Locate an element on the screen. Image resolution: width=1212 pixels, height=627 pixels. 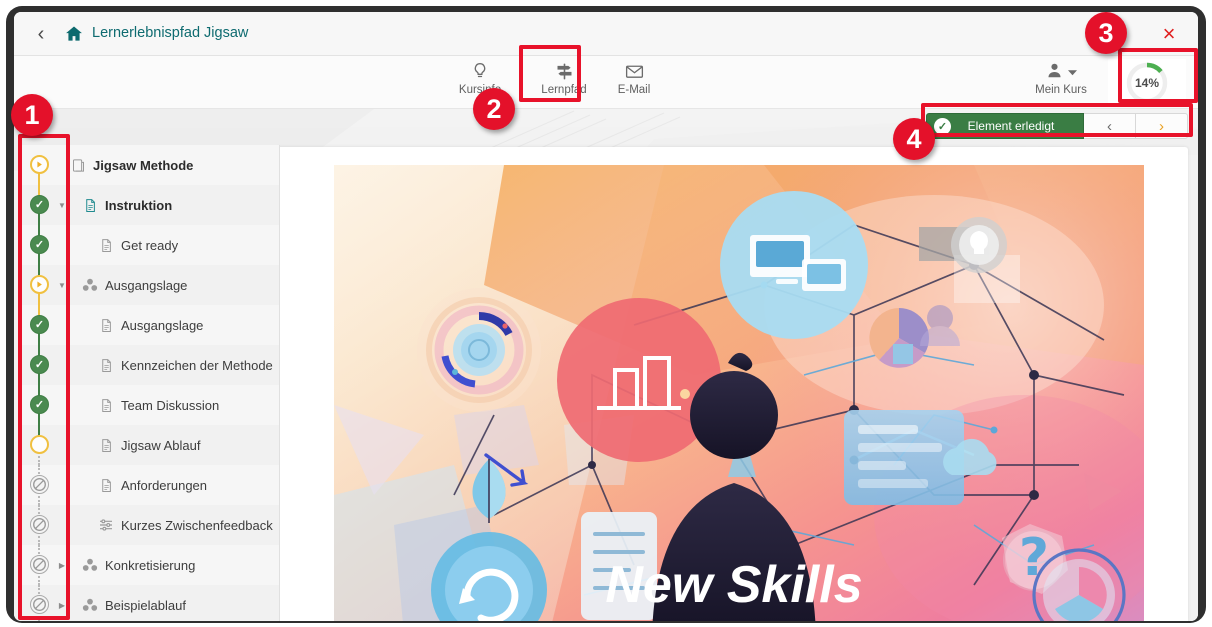
sidebar-item-get-ready: ✓ Get ready is located at coordinates (150, 245).